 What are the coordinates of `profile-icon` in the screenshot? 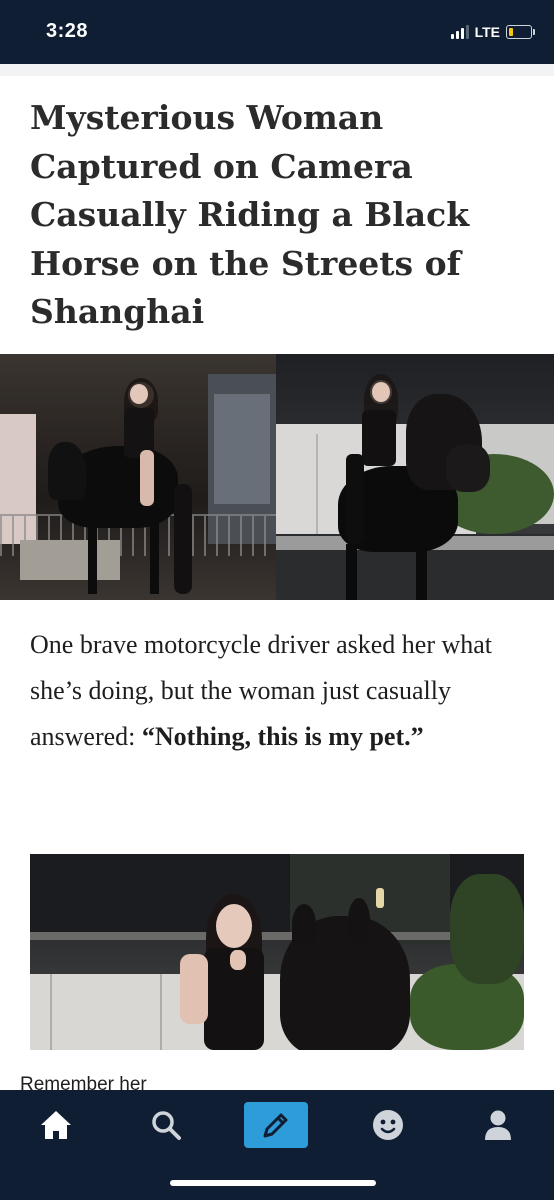 It's located at (498, 1125).